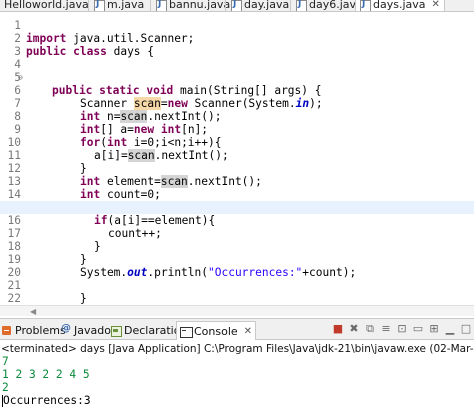  I want to click on tab-days: days.java ✕, so click(400, 5).